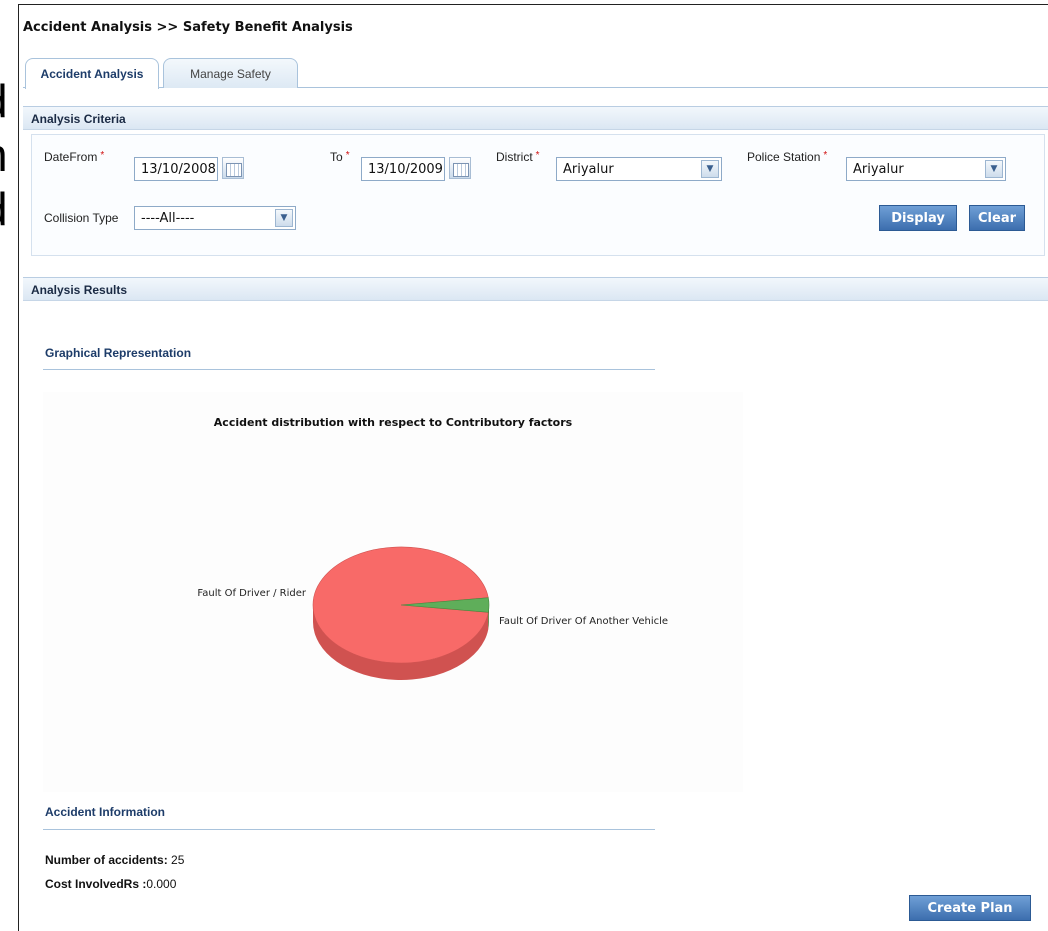  What do you see at coordinates (518, 157) in the screenshot?
I see `district-label: District *` at bounding box center [518, 157].